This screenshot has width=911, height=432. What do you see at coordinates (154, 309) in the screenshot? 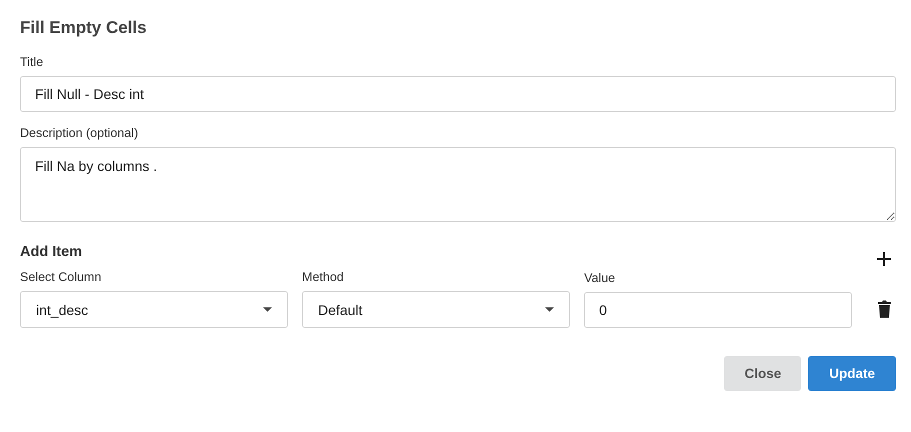
I see `dropdown: int_desc` at bounding box center [154, 309].